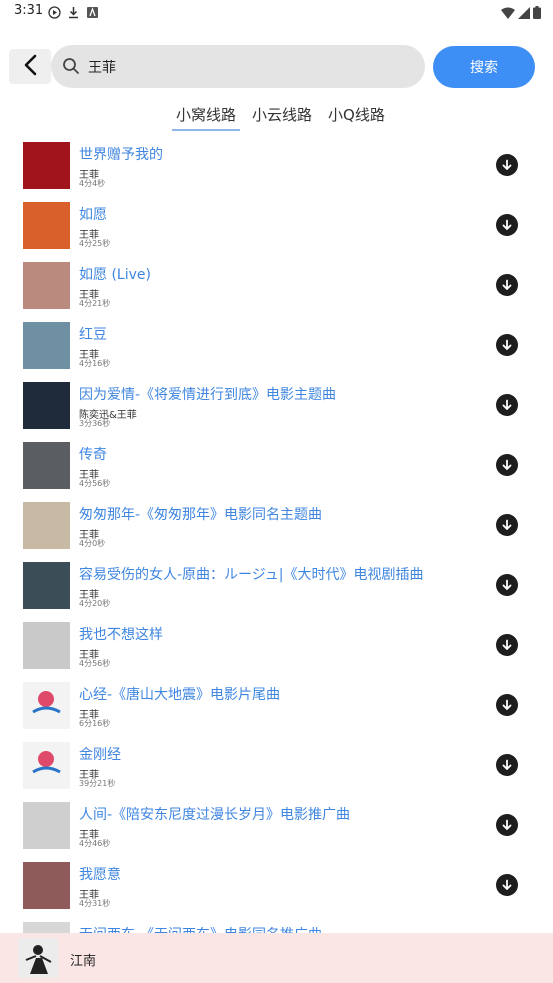  What do you see at coordinates (54, 11) in the screenshot?
I see `play-notification-icon` at bounding box center [54, 11].